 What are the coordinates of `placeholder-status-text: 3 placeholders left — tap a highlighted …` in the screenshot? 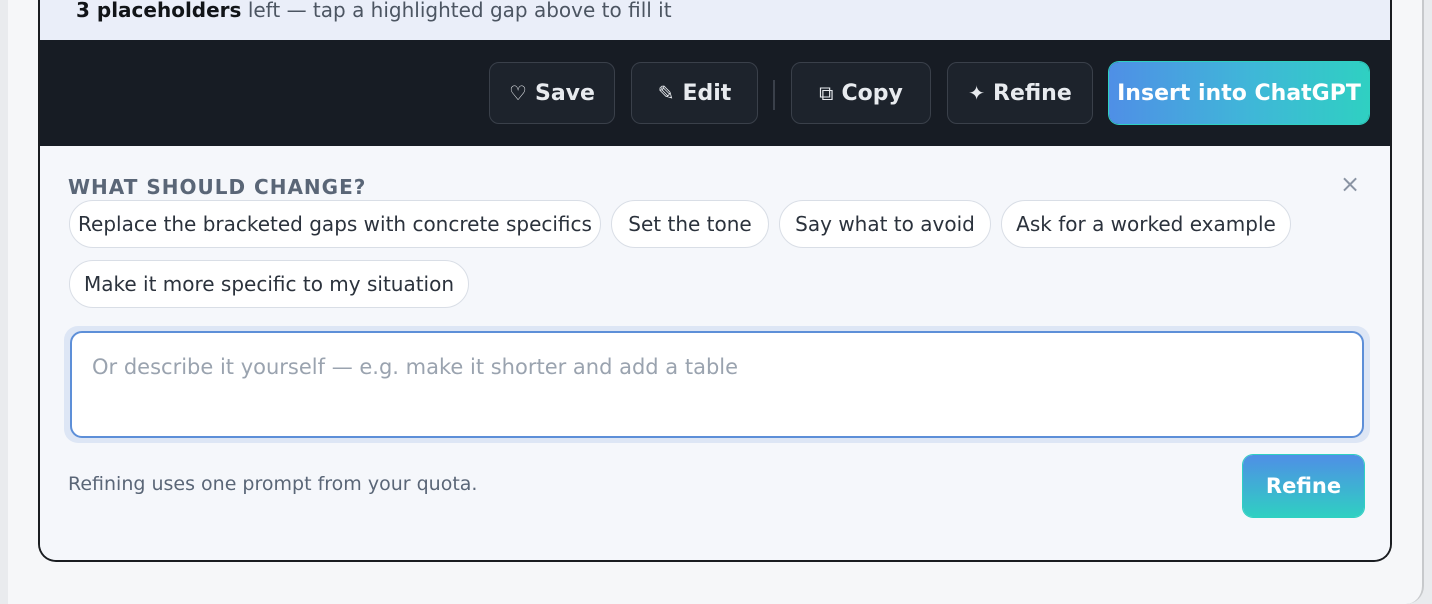 It's located at (374, 11).